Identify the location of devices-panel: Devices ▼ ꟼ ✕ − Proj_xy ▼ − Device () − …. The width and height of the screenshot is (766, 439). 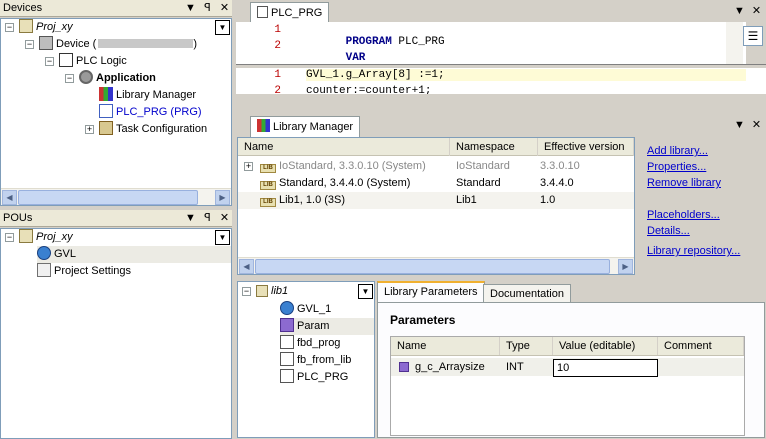
(116, 103).